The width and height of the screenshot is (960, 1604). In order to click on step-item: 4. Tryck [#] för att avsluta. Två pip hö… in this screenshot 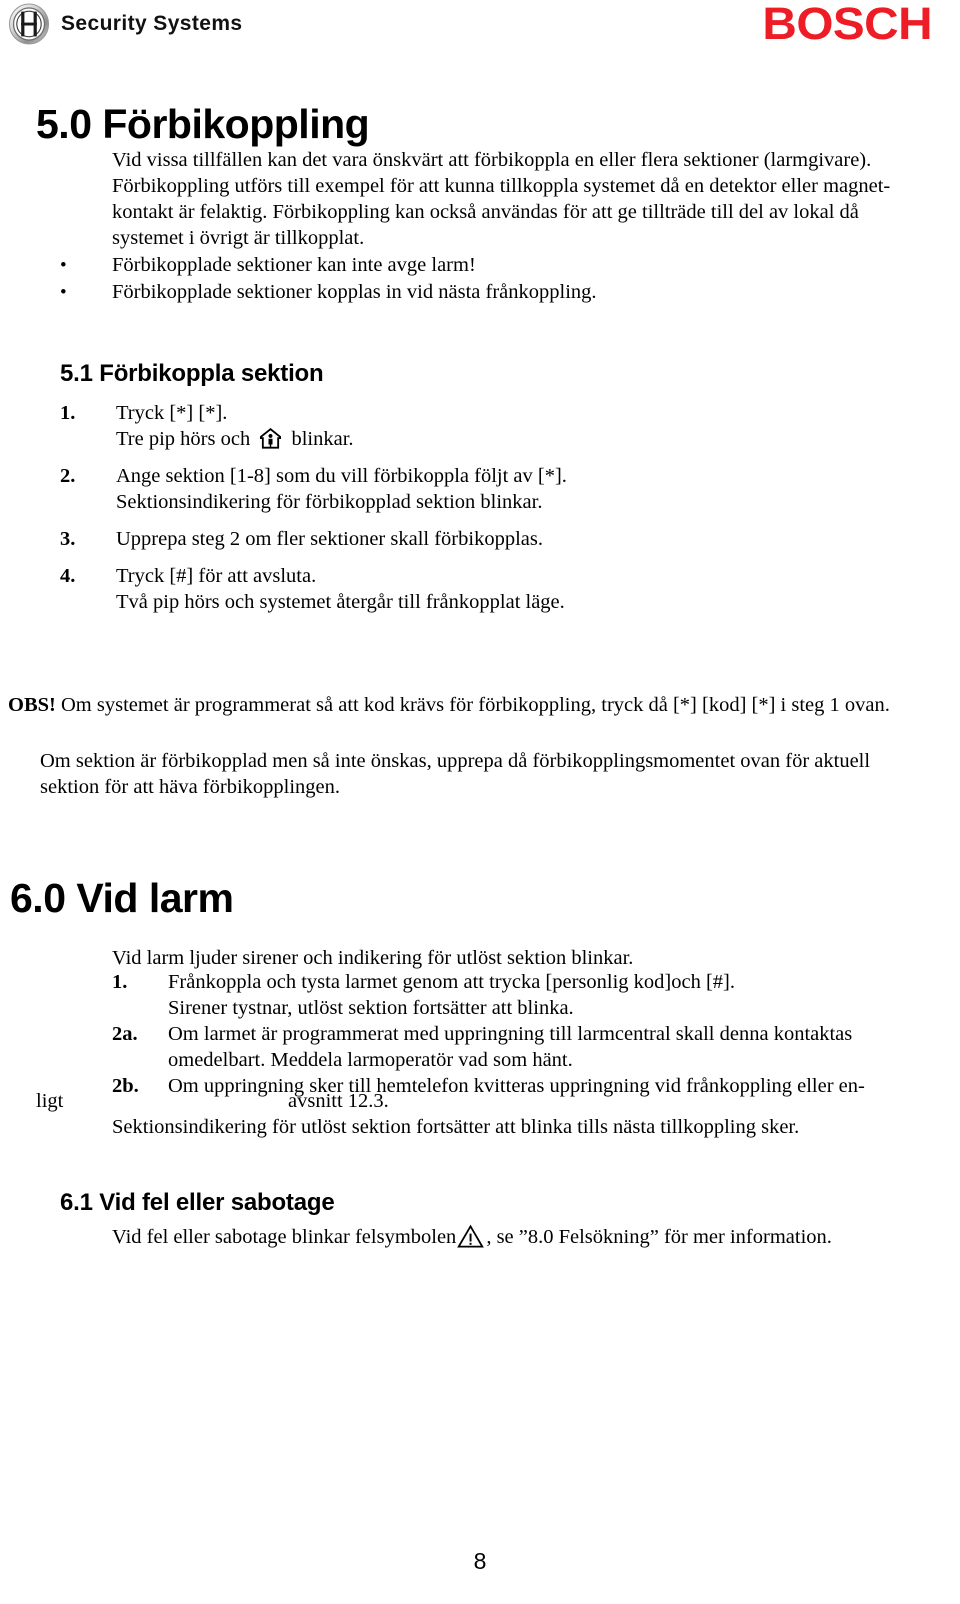, I will do `click(500, 589)`.